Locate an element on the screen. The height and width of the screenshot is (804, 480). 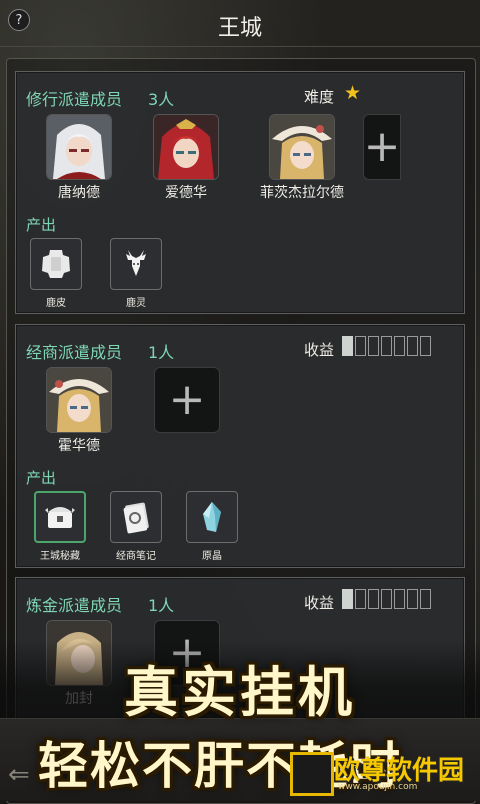
output-item: 鹿皮 is located at coordinates (56, 273).